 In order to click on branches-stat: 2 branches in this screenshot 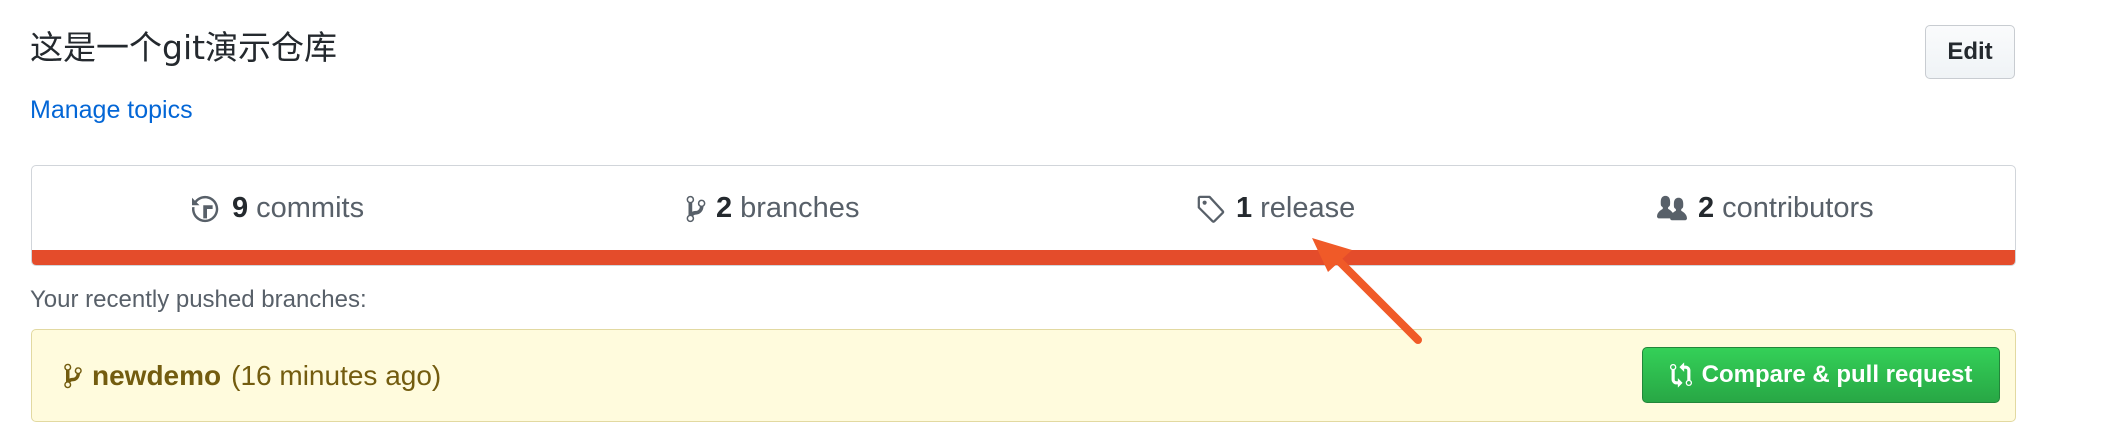, I will do `click(772, 208)`.